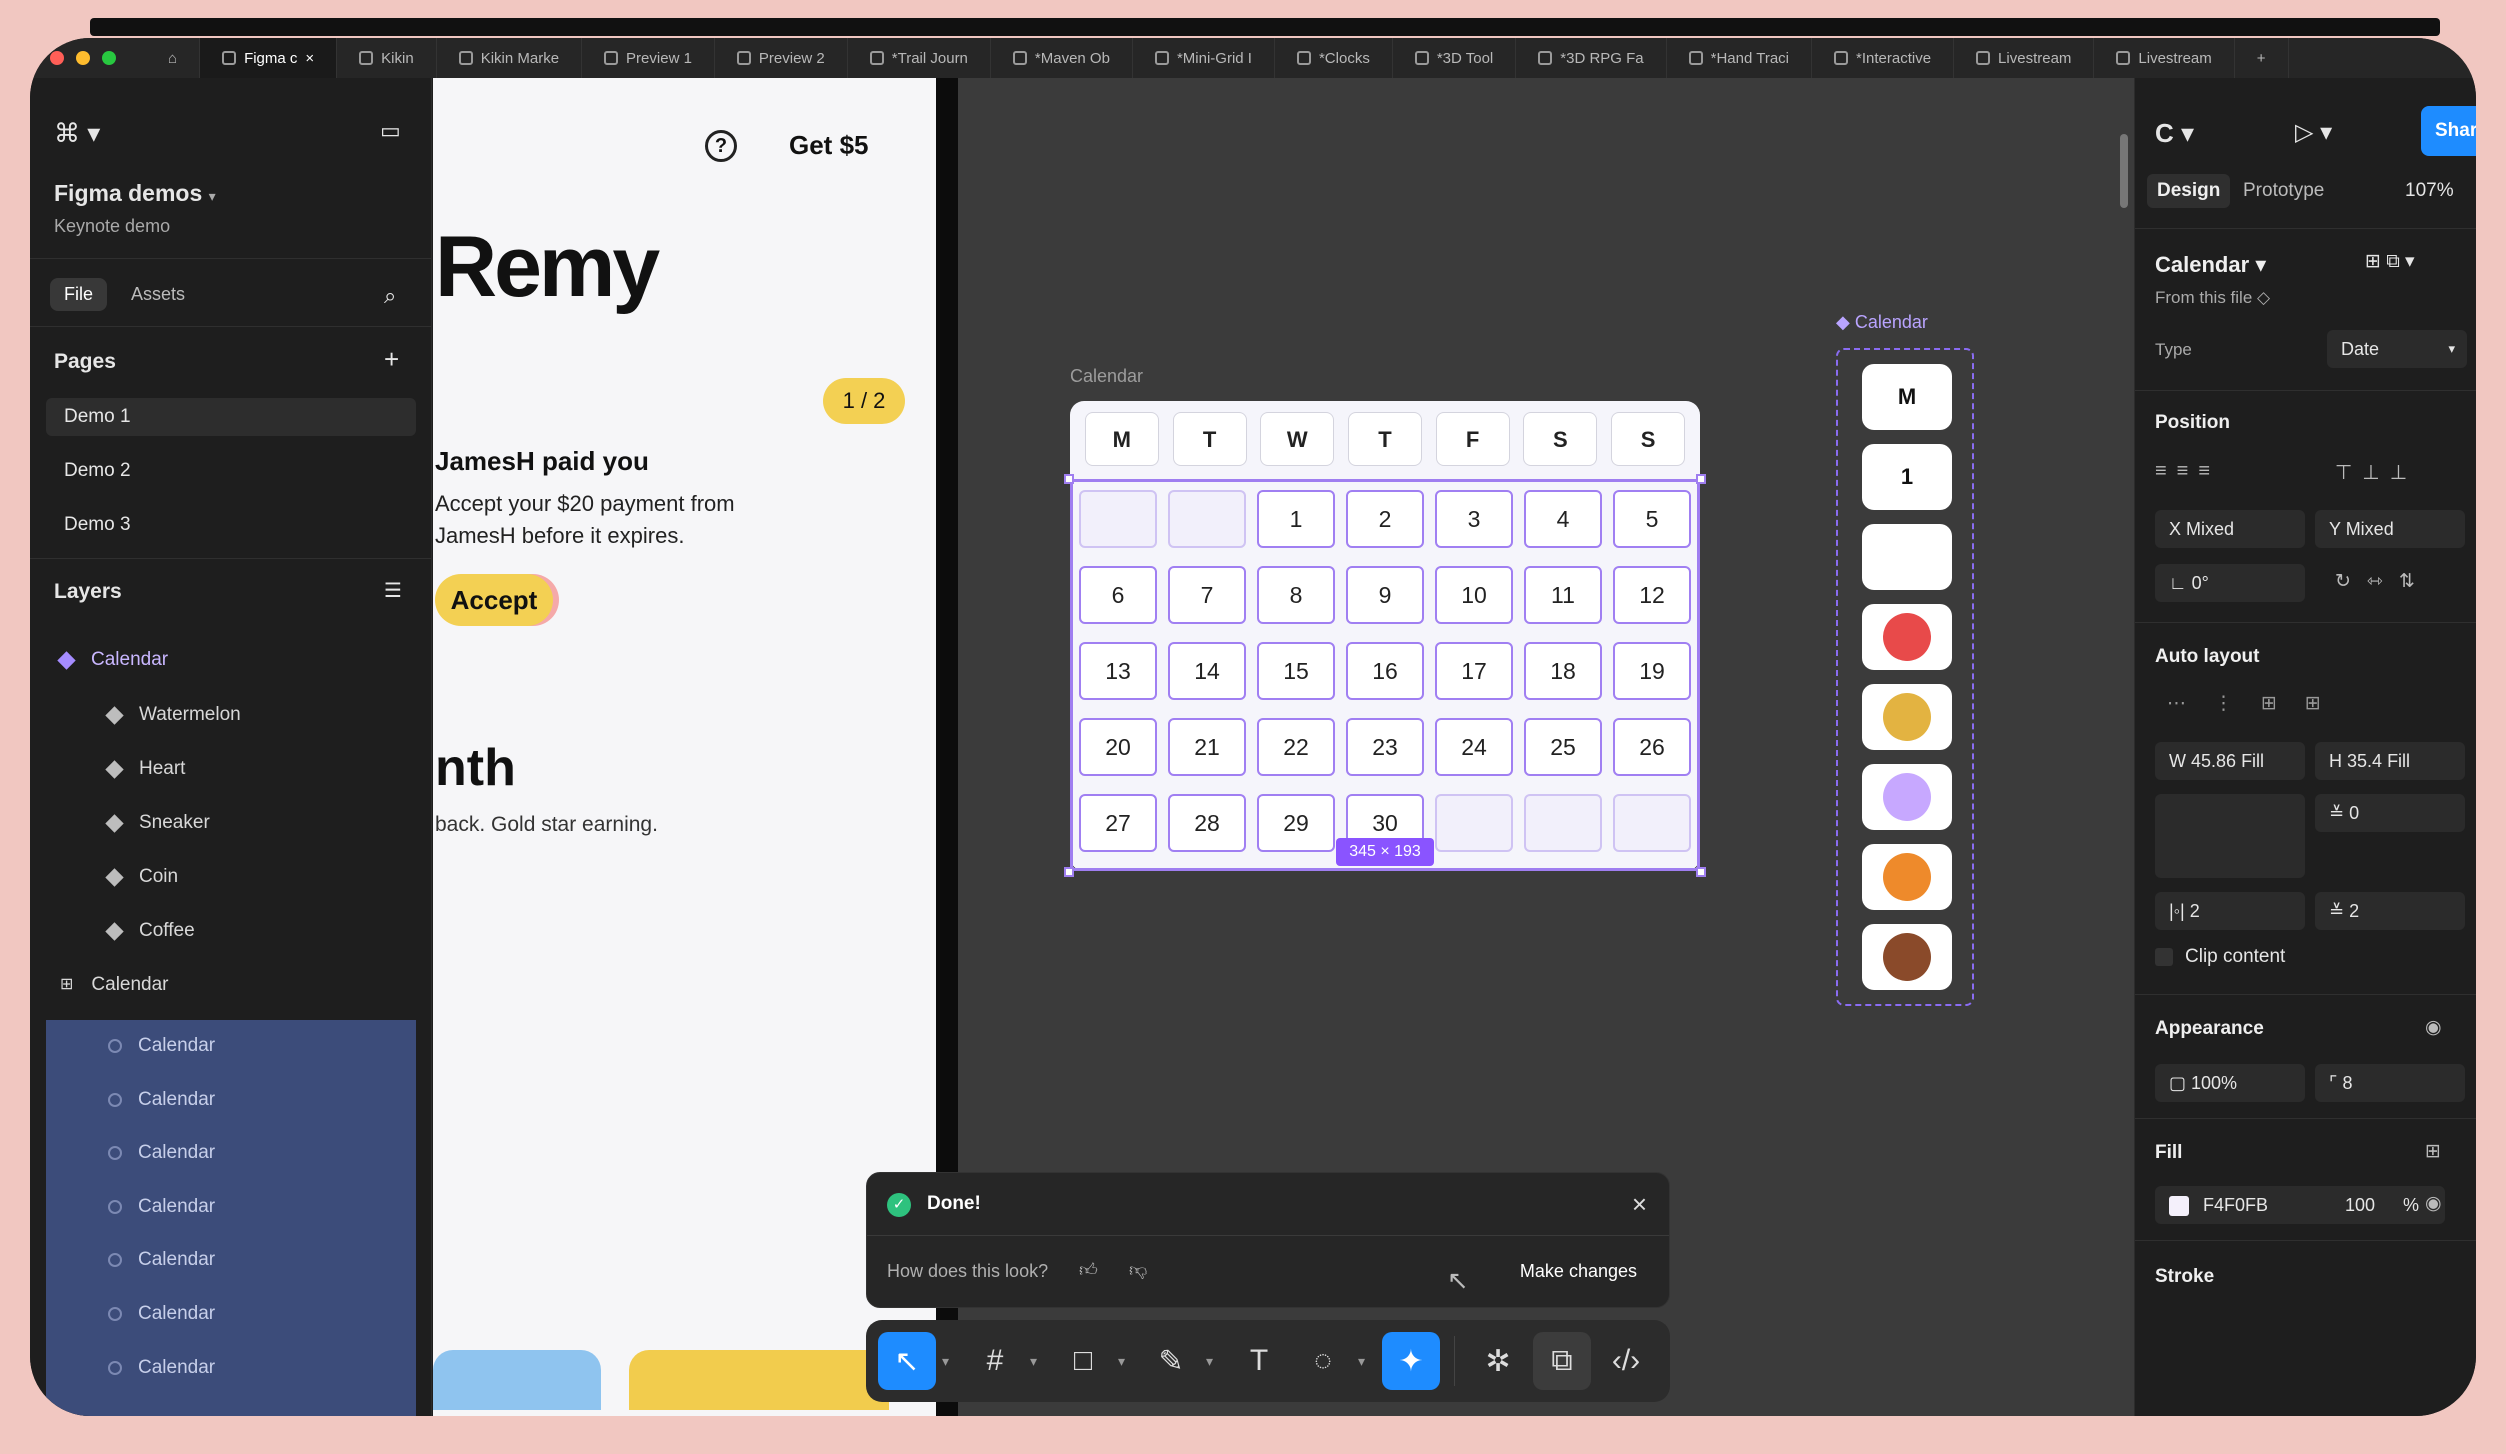  Describe the element at coordinates (1207, 671) in the screenshot. I see `date-cell: 14` at that location.